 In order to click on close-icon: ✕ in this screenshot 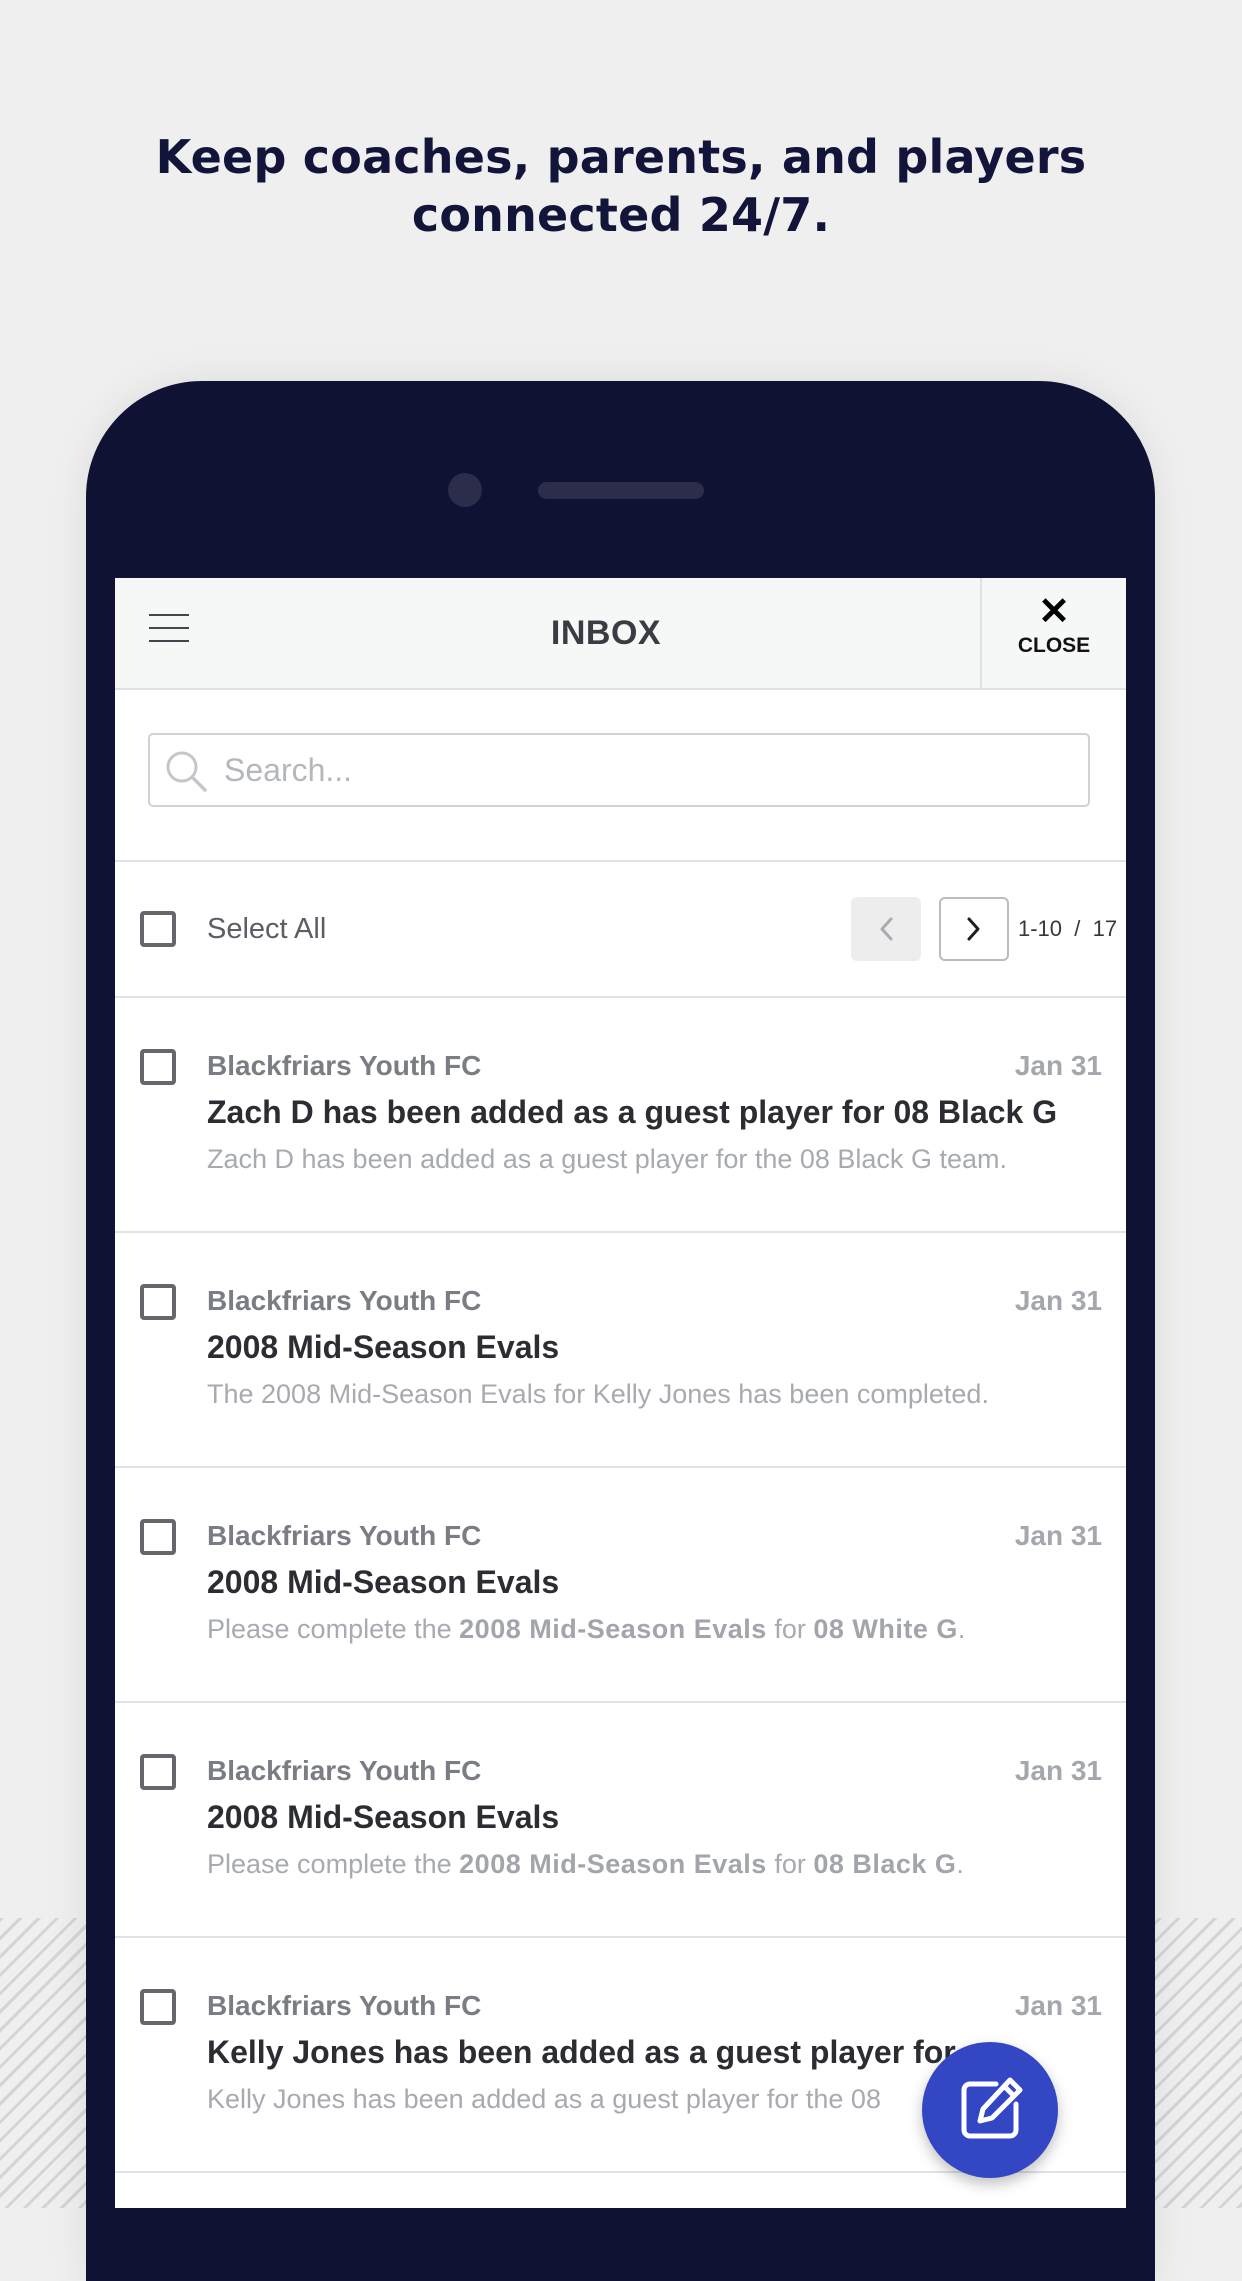, I will do `click(1054, 612)`.